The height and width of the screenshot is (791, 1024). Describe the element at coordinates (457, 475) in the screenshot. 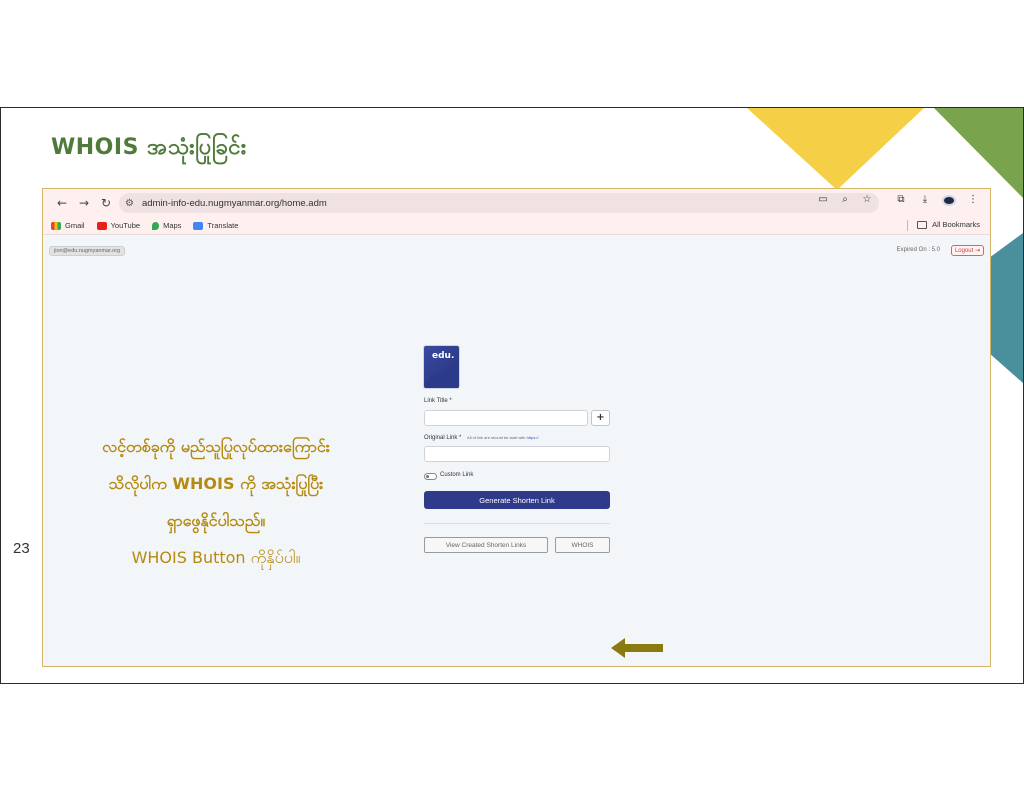

I see `custom-link-label: Custom Link` at that location.